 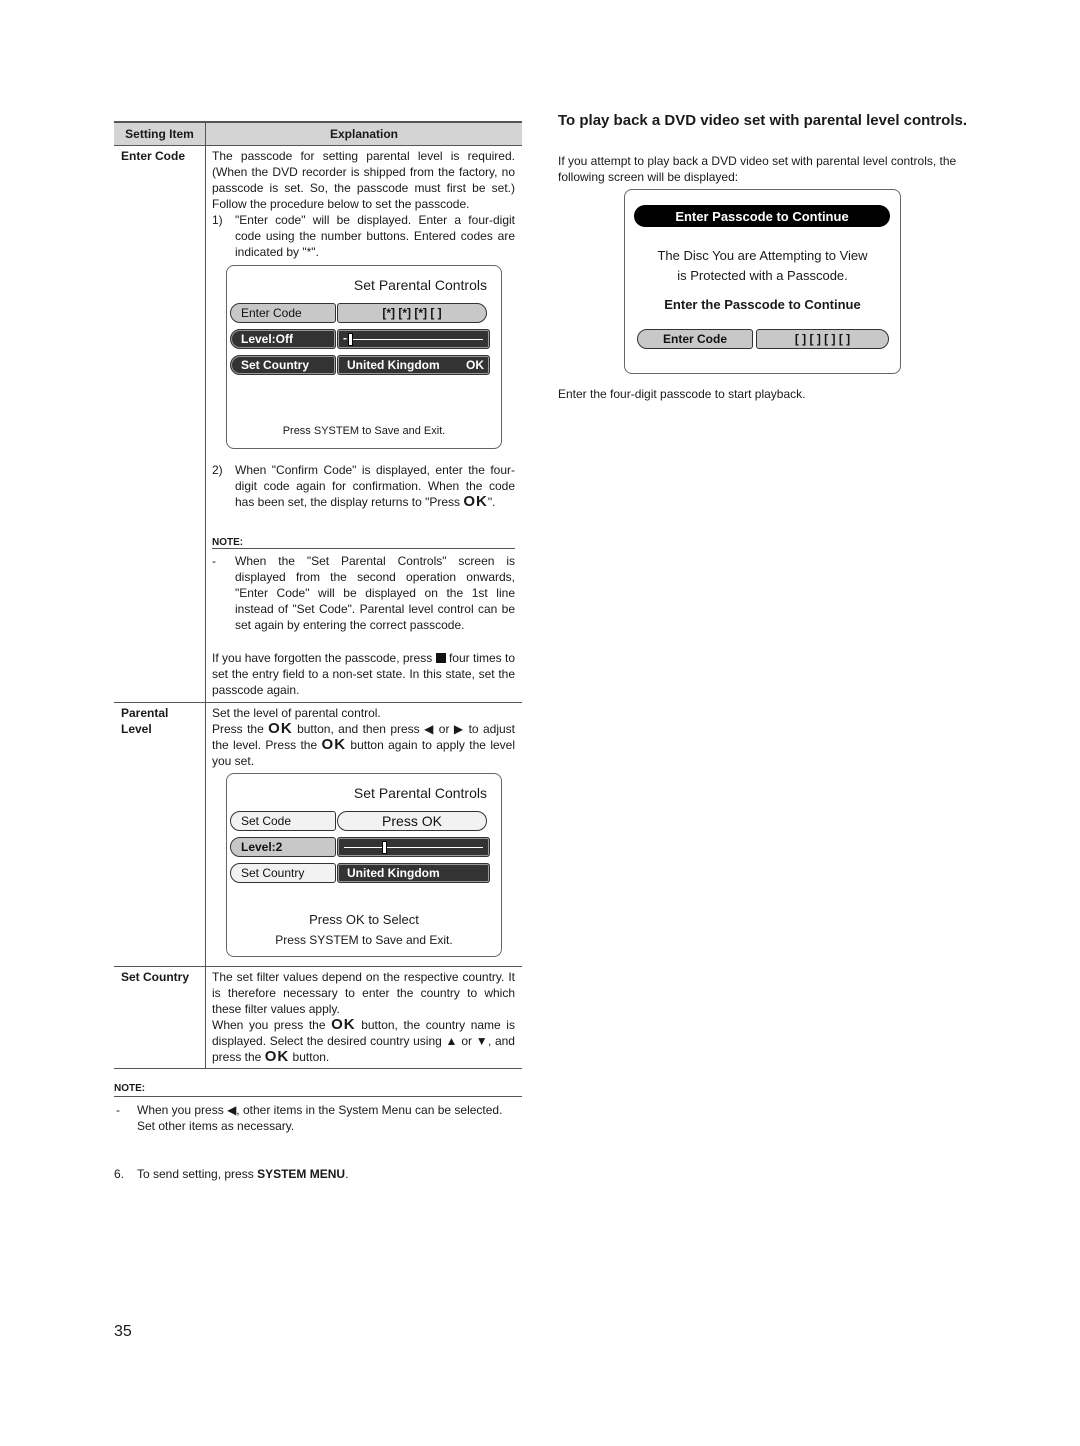 I want to click on up-arrow-icon: ▲, so click(x=451, y=1041).